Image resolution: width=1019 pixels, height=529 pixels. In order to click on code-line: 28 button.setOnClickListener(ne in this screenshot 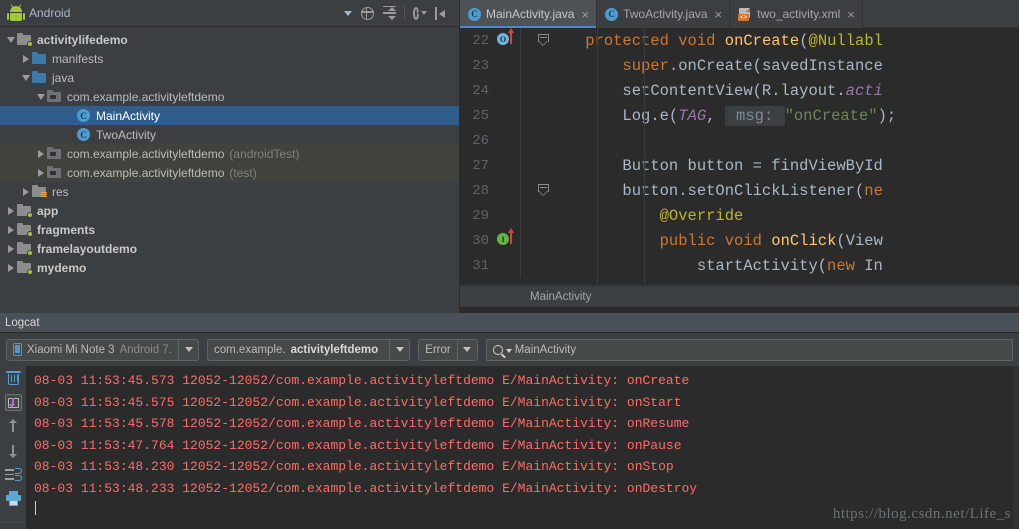, I will do `click(739, 190)`.